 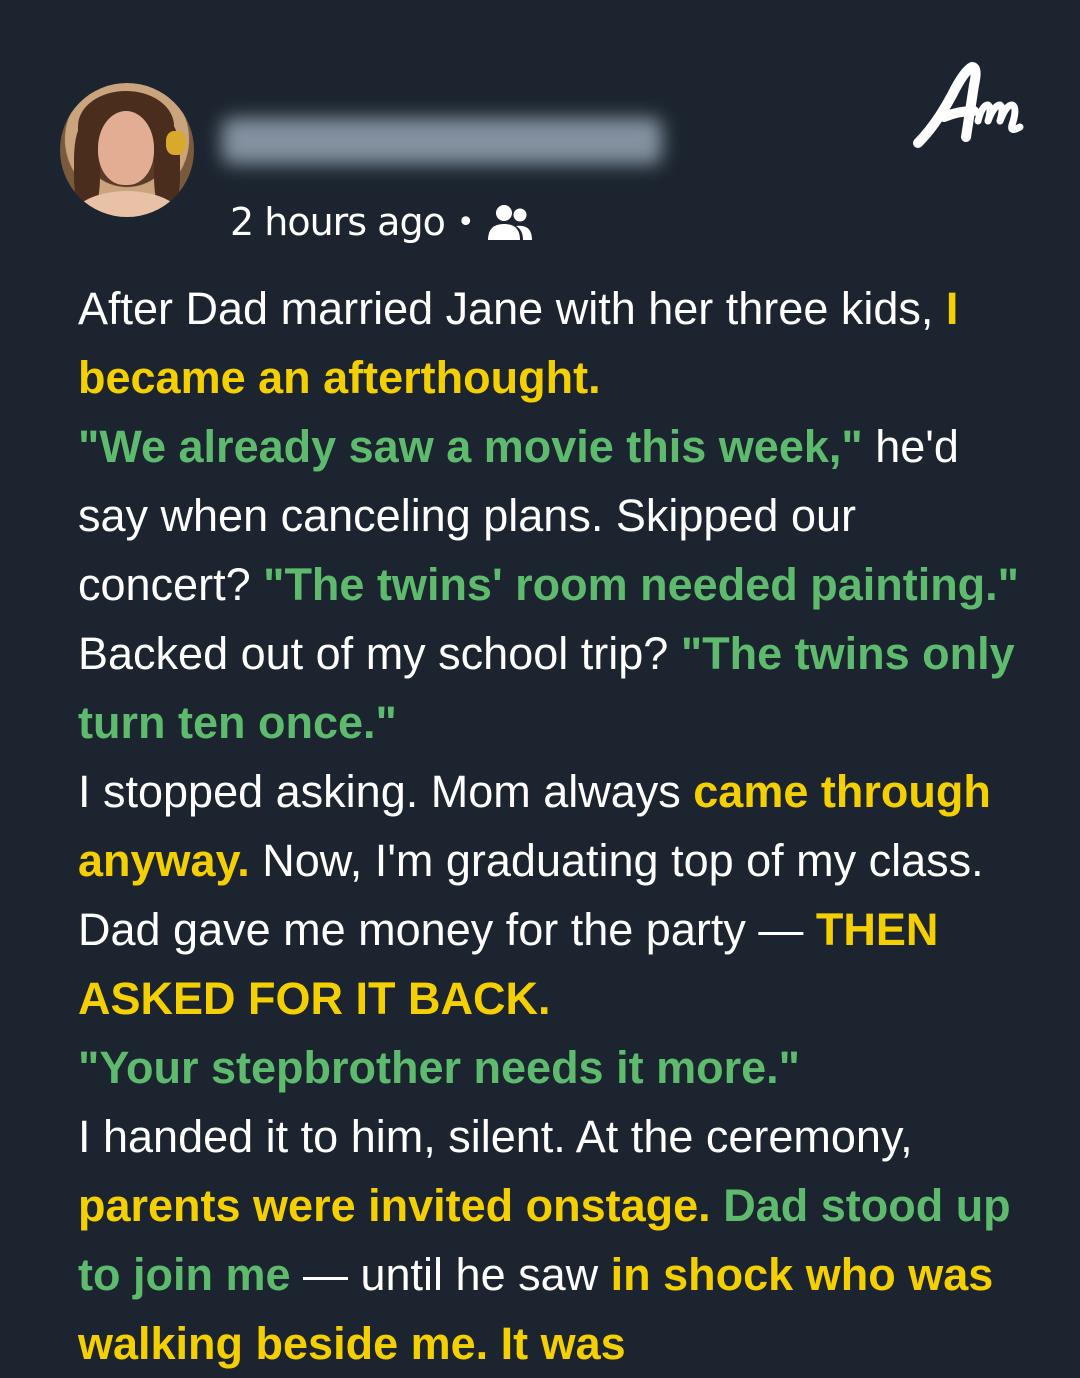 I want to click on avatar-face, so click(x=126, y=148).